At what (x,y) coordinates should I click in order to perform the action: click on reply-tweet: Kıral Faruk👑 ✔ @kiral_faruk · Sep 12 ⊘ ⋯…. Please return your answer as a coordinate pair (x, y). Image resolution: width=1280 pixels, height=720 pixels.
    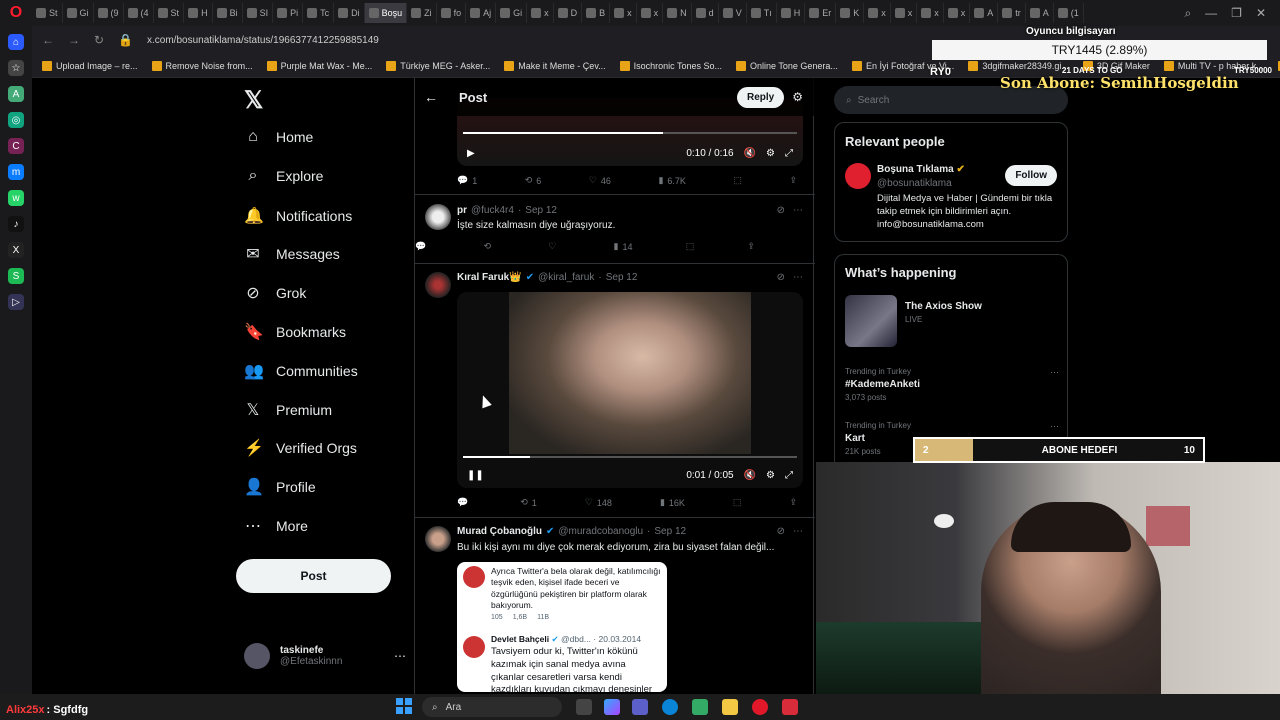
    Looking at the image, I should click on (615, 391).